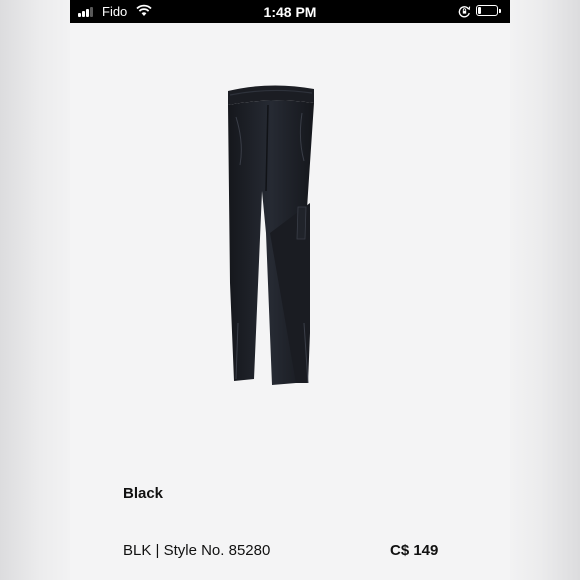  I want to click on status-bar: Fido 1:48 PM, so click(290, 11).